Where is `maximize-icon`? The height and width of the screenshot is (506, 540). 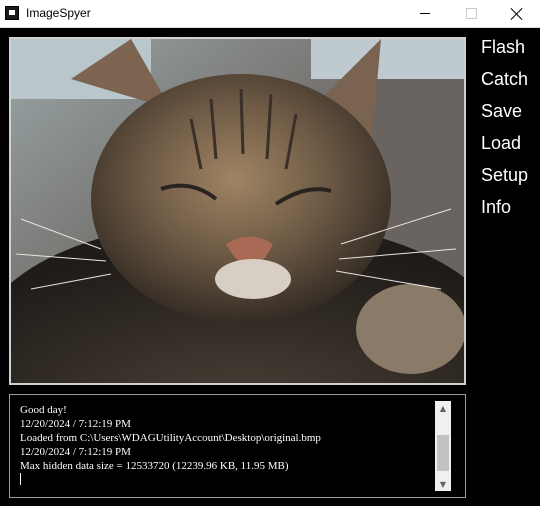
maximize-icon is located at coordinates (471, 13).